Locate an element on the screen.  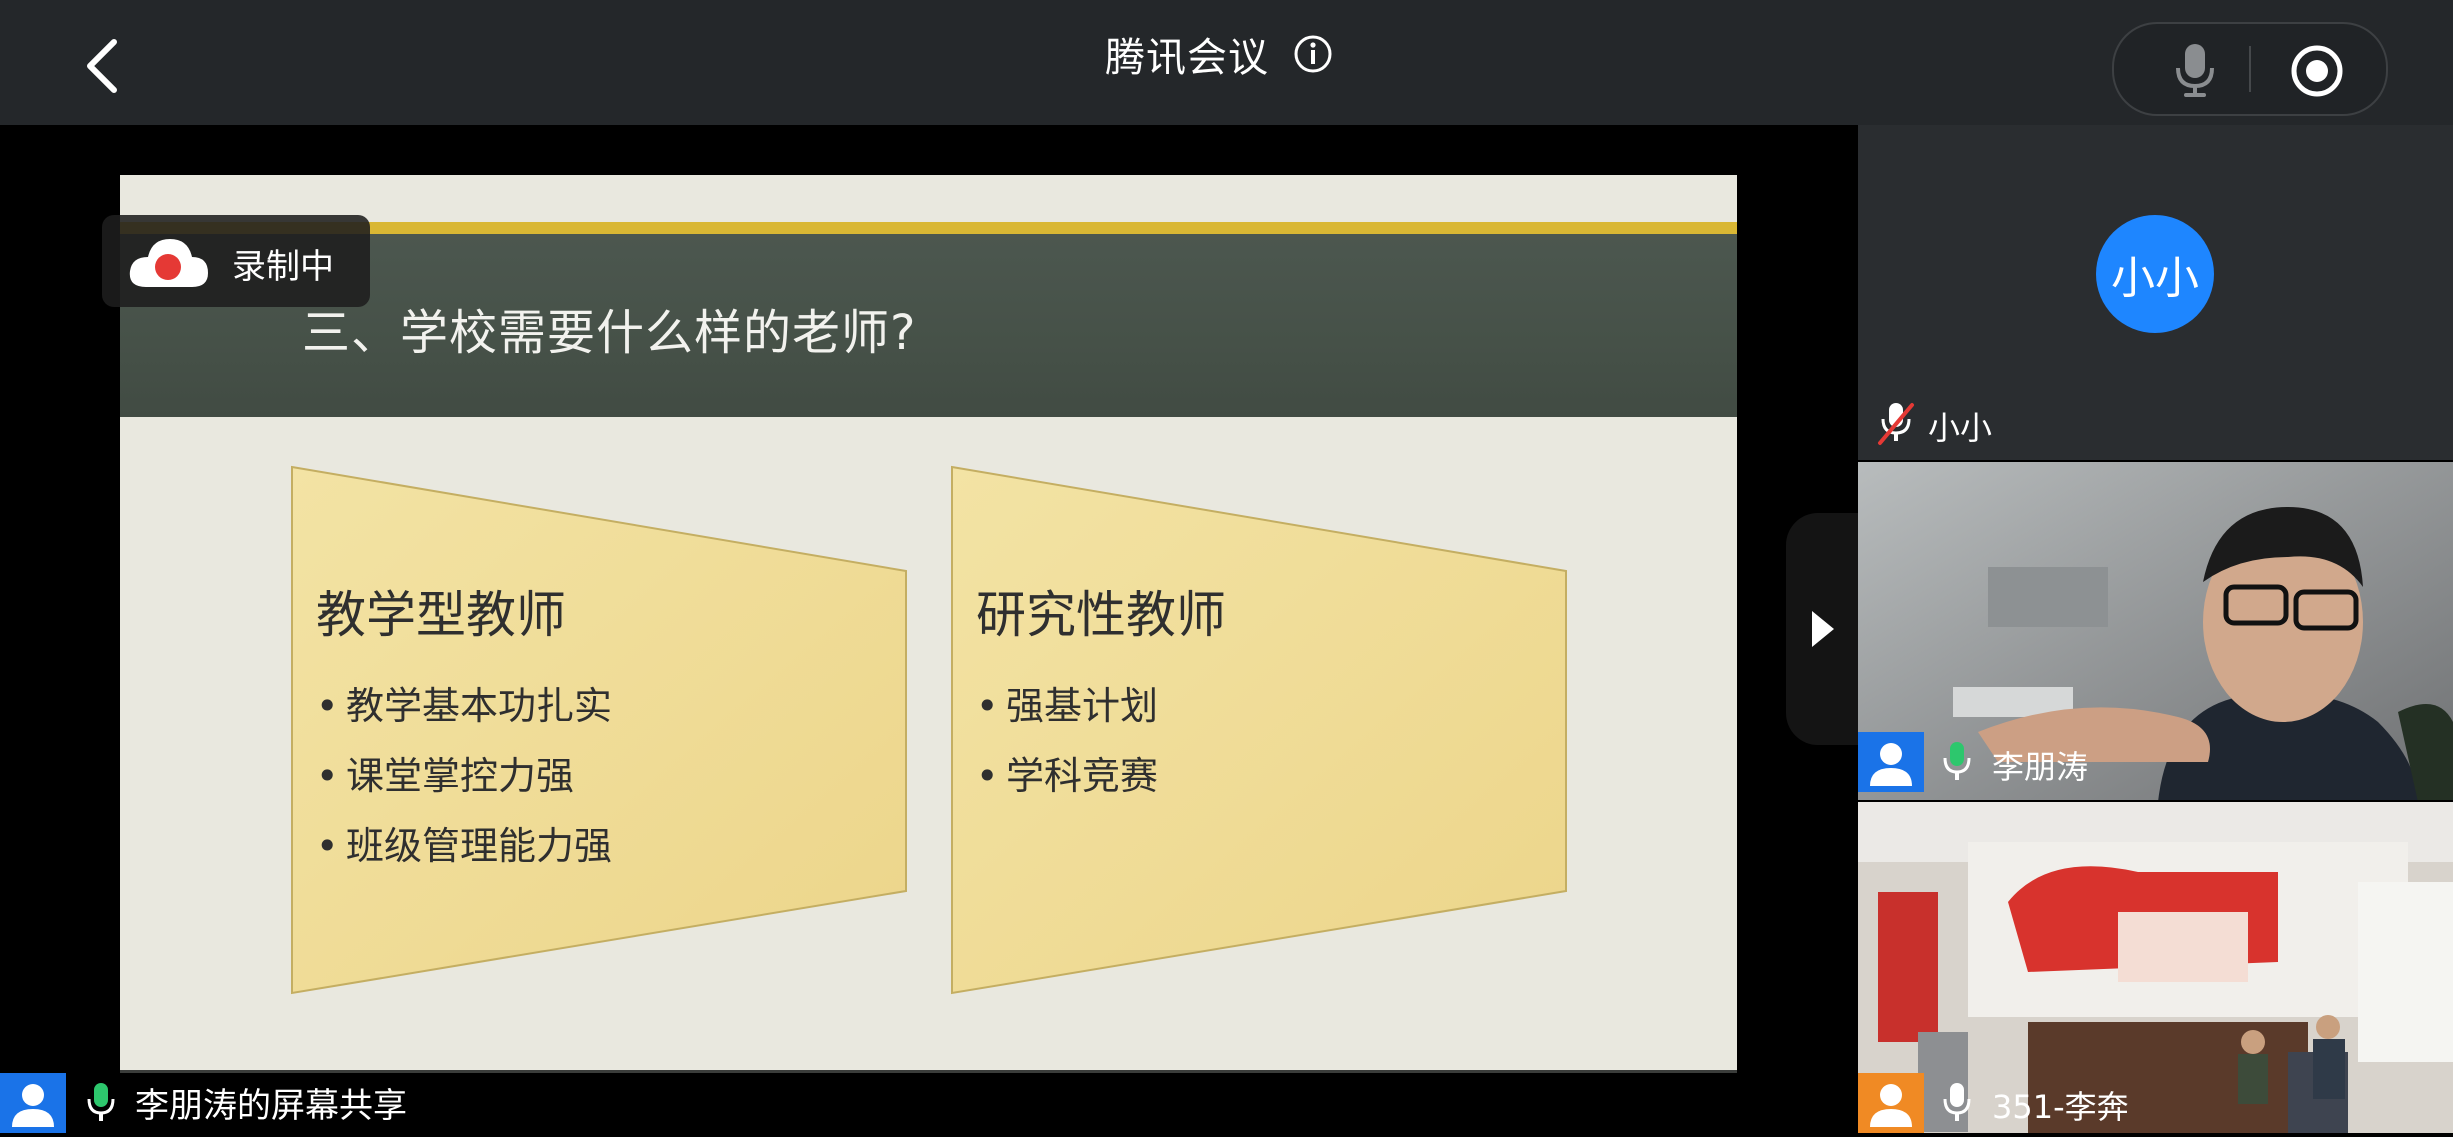
quick-controls is located at coordinates (2250, 69).